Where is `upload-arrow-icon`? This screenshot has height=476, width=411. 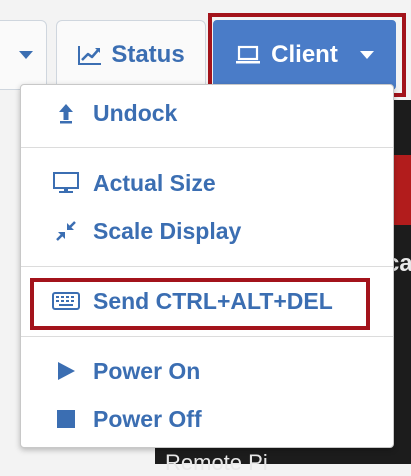 upload-arrow-icon is located at coordinates (66, 113).